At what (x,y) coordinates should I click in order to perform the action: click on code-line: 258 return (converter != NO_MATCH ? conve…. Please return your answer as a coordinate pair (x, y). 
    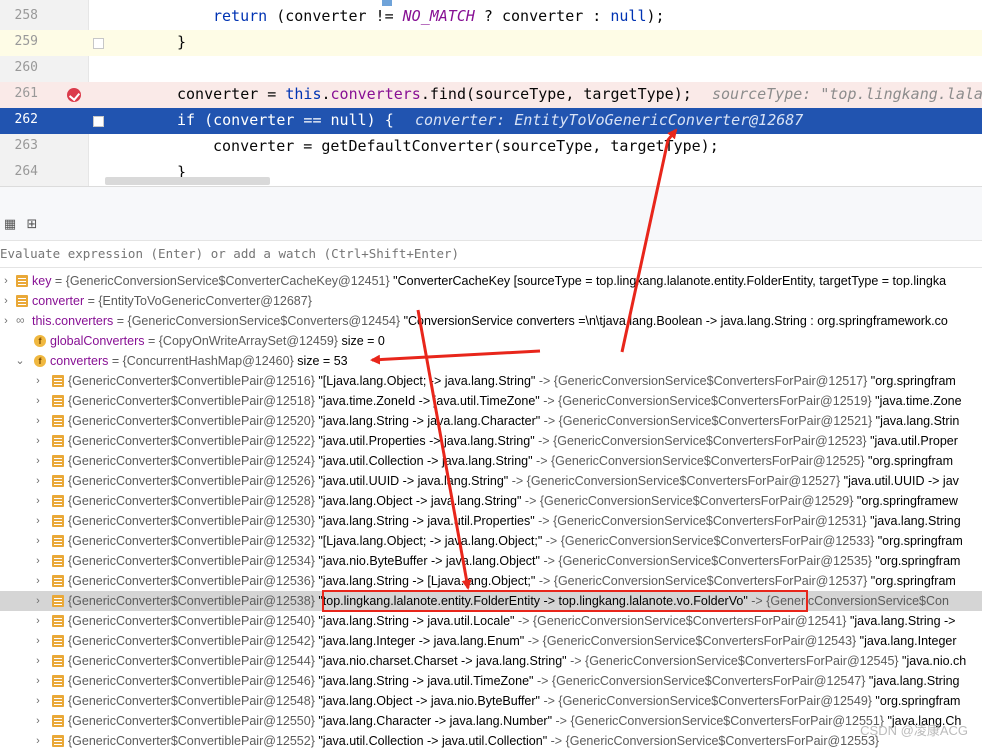
    Looking at the image, I should click on (491, 17).